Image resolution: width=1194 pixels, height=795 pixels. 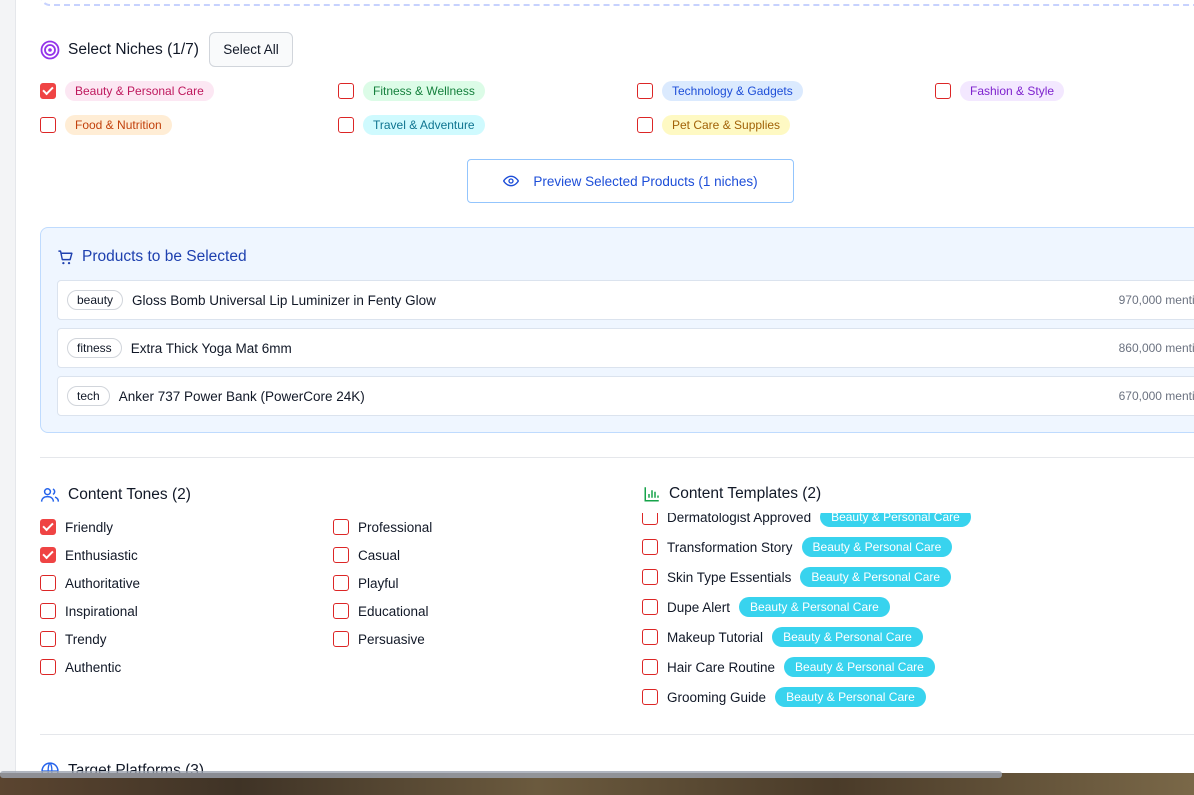 What do you see at coordinates (424, 91) in the screenshot?
I see `niche-label: Fitness & Wellness` at bounding box center [424, 91].